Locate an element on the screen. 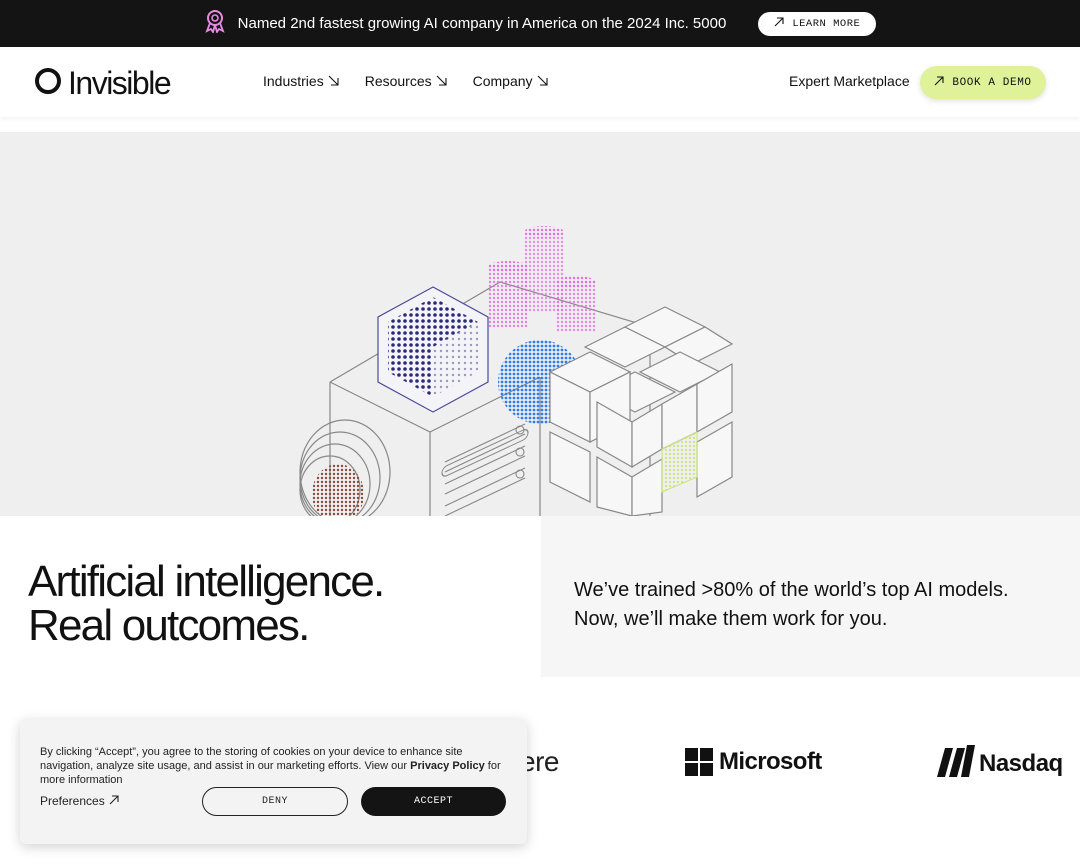 The image size is (1080, 864). book-demo-label: BOOK A DEMO is located at coordinates (992, 82).